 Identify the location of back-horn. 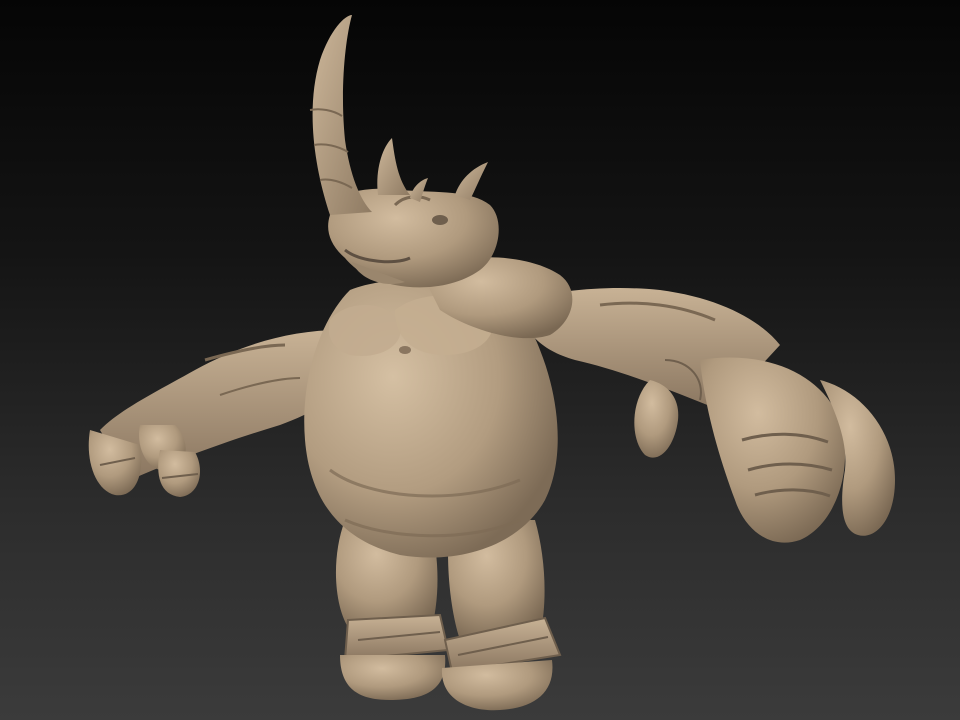
(471, 181).